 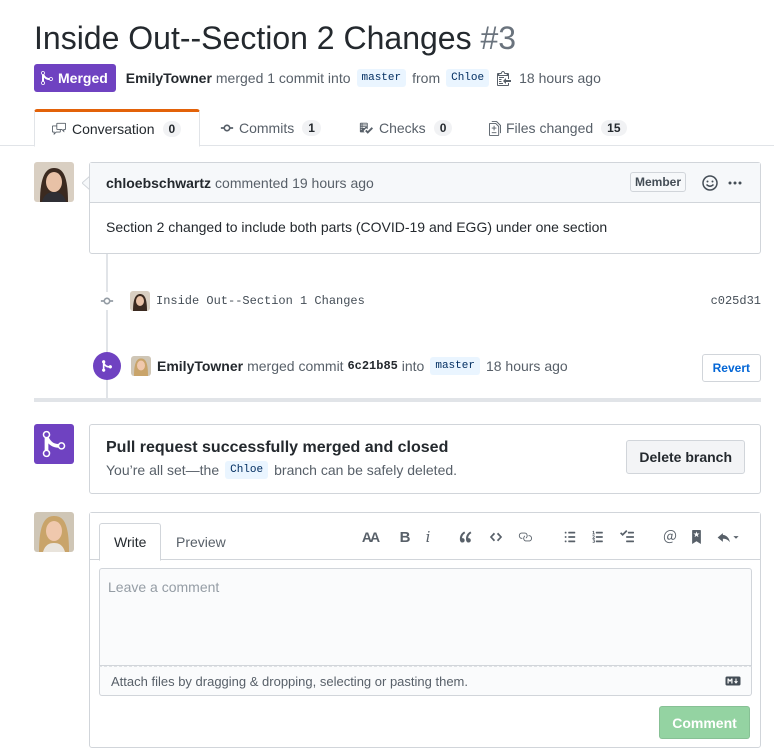 What do you see at coordinates (731, 368) in the screenshot?
I see `revert-button: Revert` at bounding box center [731, 368].